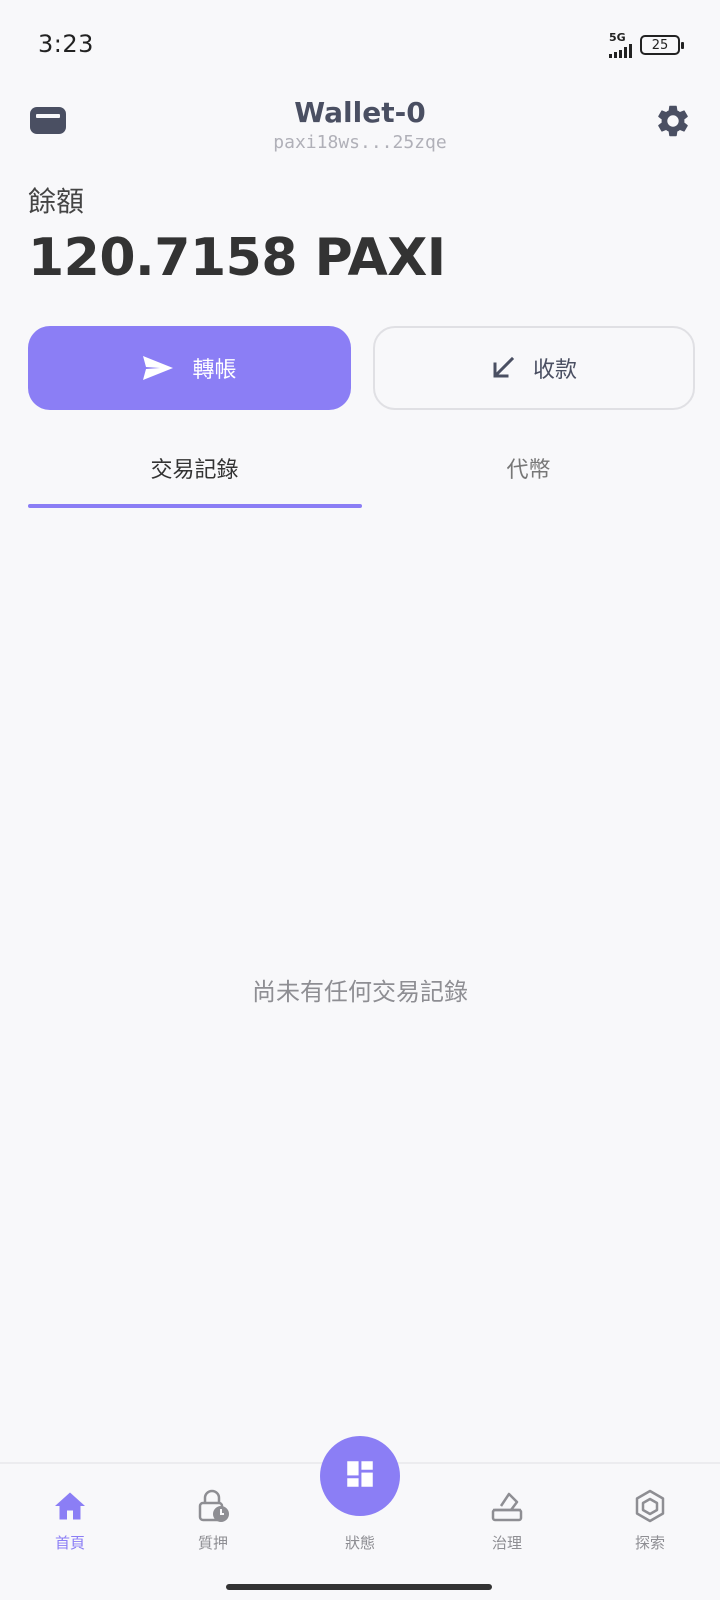 This screenshot has height=1600, width=720. What do you see at coordinates (237, 258) in the screenshot?
I see `balance-value: 120.7158 PAXI` at bounding box center [237, 258].